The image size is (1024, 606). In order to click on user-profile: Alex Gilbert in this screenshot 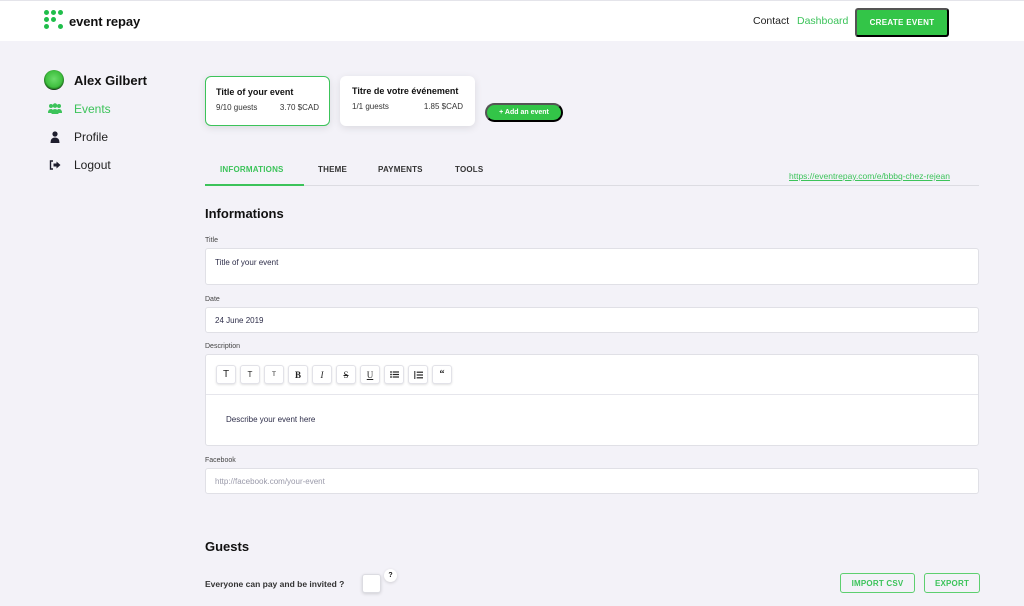, I will do `click(95, 80)`.